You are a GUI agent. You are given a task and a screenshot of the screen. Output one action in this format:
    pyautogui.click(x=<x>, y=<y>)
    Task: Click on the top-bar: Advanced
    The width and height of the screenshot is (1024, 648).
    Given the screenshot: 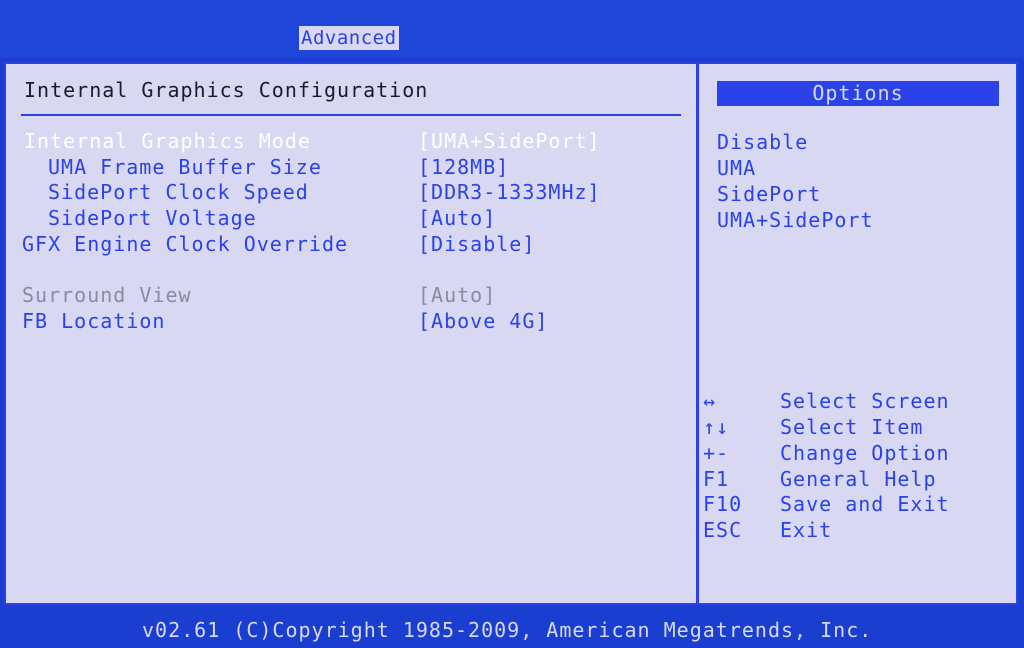 What is the action you would take?
    pyautogui.click(x=512, y=29)
    